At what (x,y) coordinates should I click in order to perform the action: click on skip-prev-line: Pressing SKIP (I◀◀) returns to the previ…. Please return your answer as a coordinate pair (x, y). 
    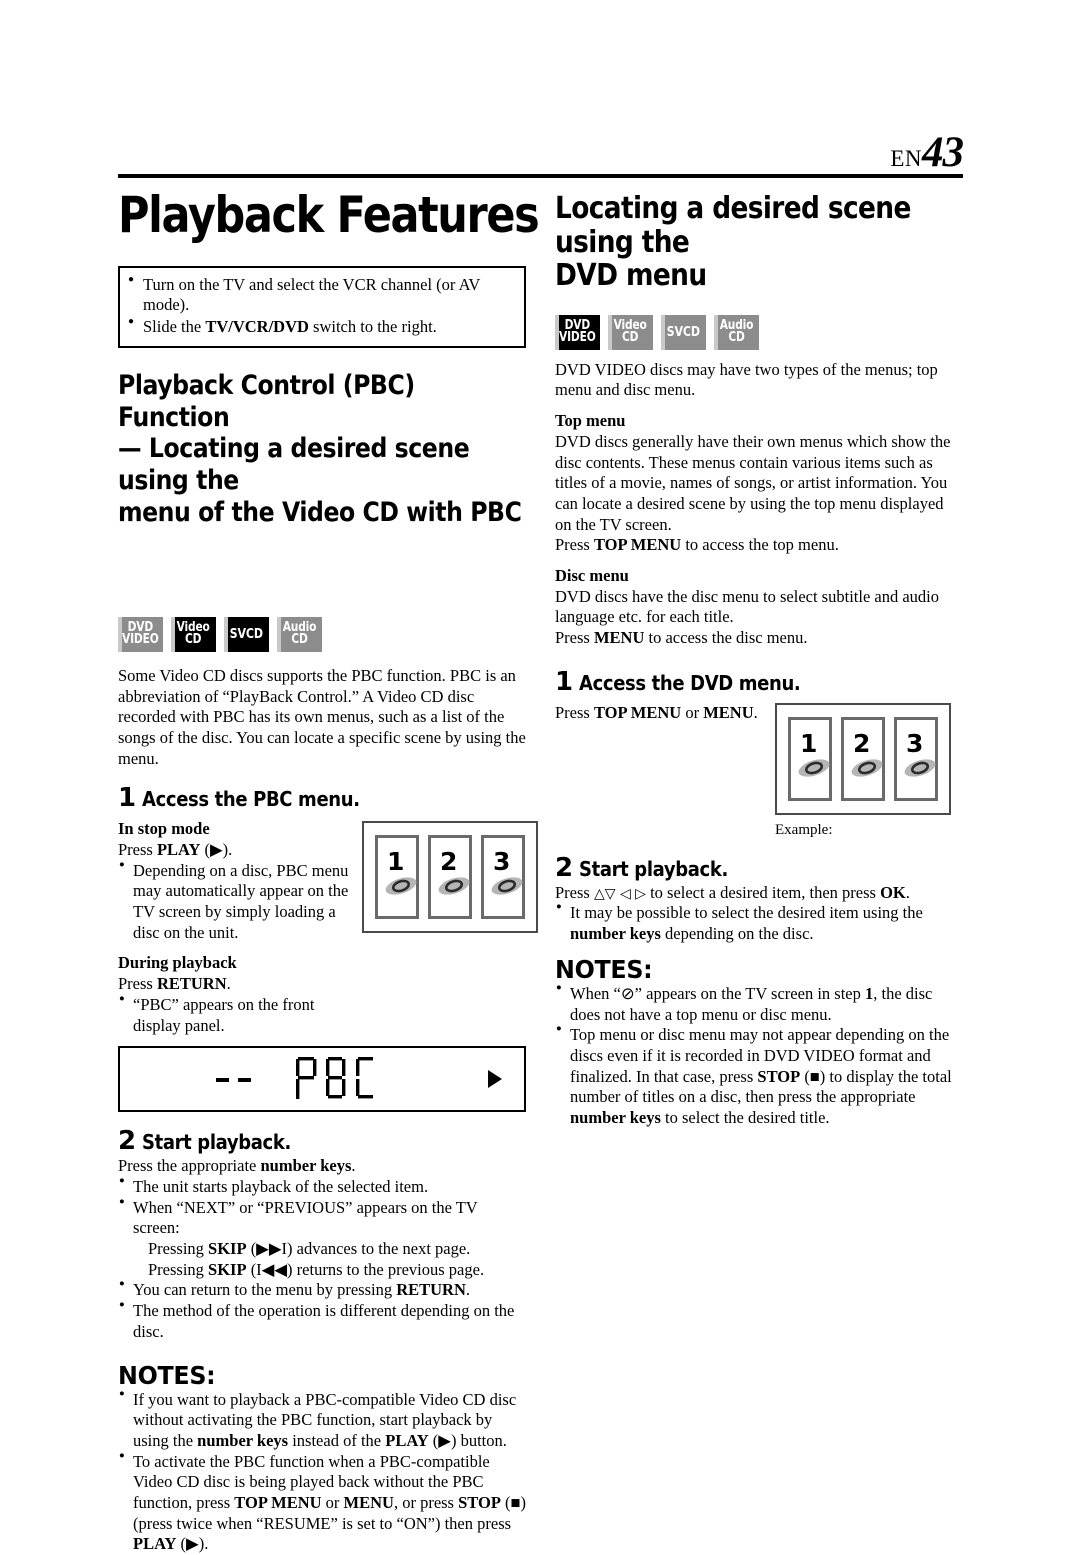
    Looking at the image, I should click on (316, 1269).